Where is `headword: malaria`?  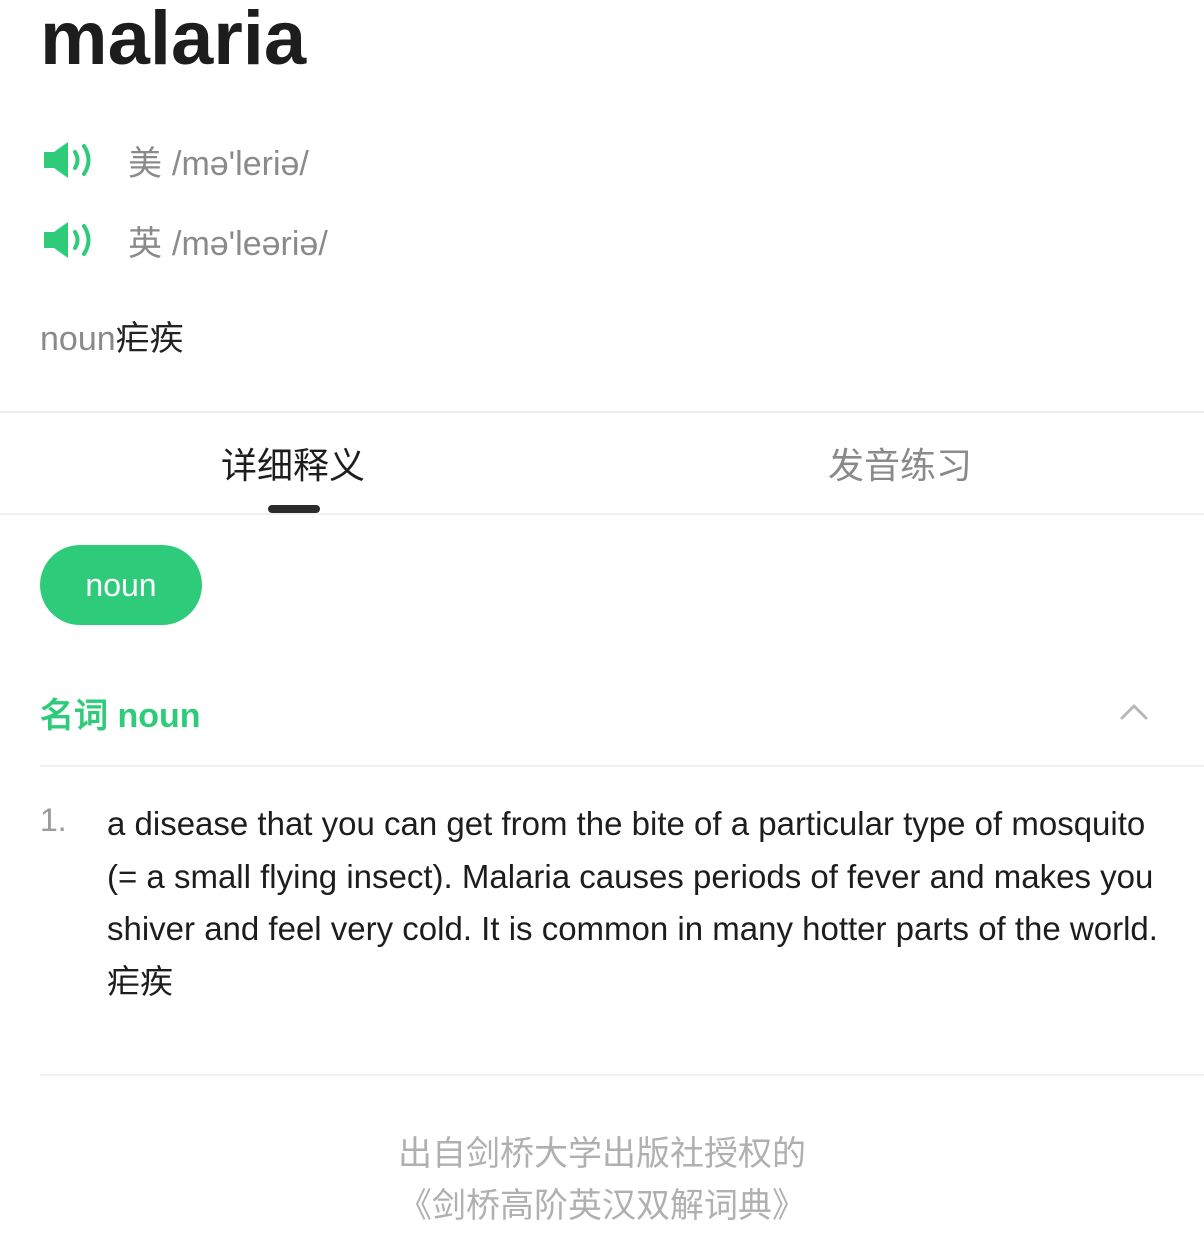
headword: malaria is located at coordinates (173, 40).